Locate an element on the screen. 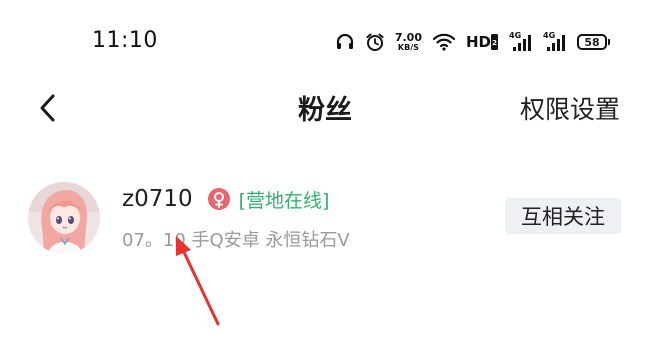 This screenshot has height=357, width=650. fan-name-row: z0710 [营地在线] is located at coordinates (225, 199).